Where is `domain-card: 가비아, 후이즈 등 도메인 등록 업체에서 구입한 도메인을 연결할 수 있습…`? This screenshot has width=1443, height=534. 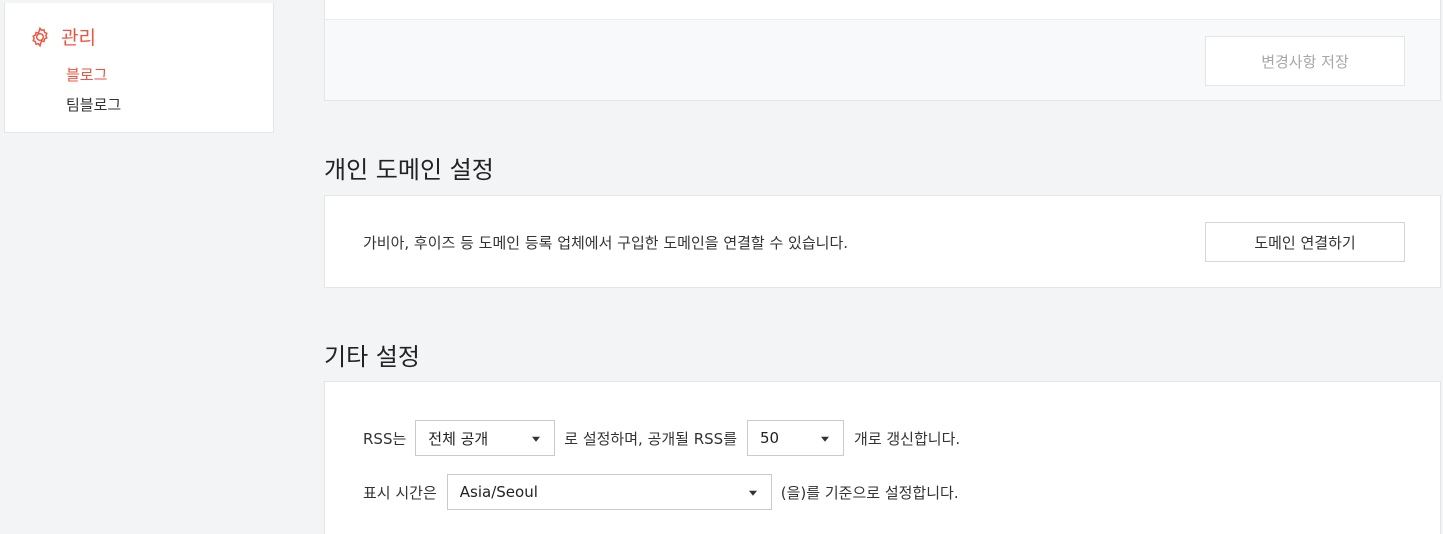 domain-card: 가비아, 후이즈 등 도메인 등록 업체에서 구입한 도메인을 연결할 수 있습… is located at coordinates (882, 241).